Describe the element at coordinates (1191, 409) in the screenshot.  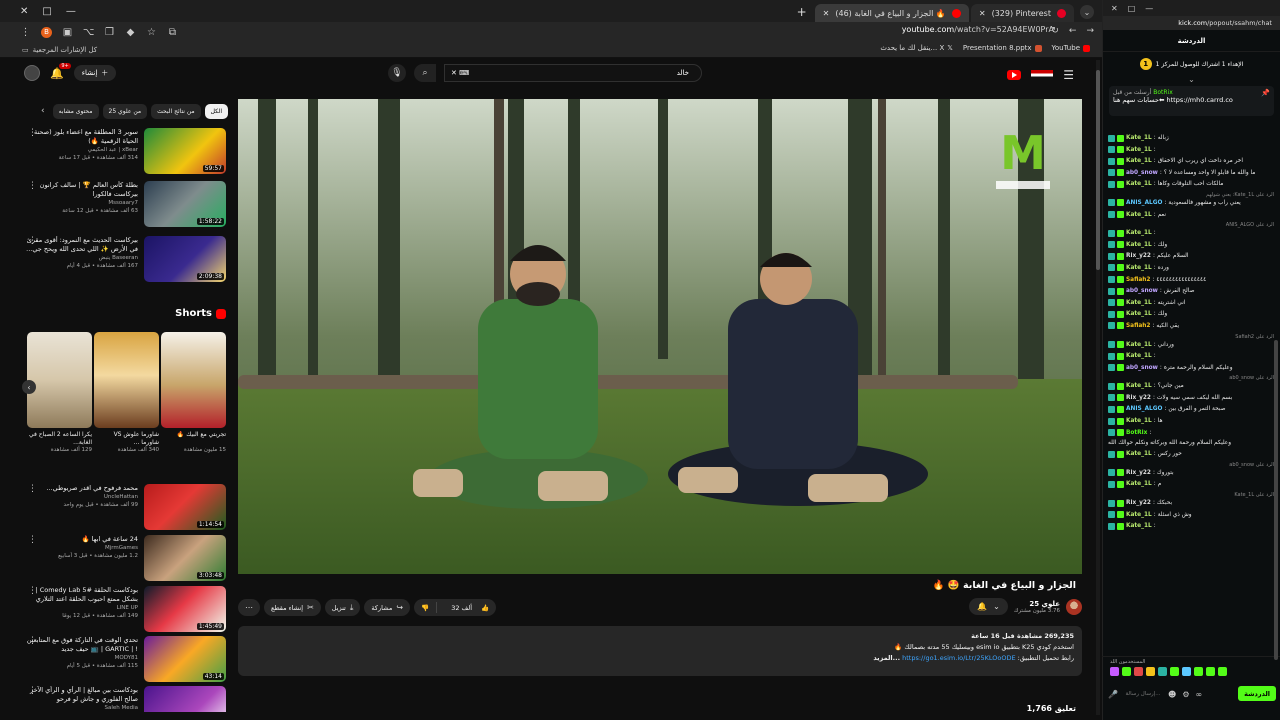
I see `chat-message: ANIS_ALGO: صبحة التمر و الفرق بين` at that location.